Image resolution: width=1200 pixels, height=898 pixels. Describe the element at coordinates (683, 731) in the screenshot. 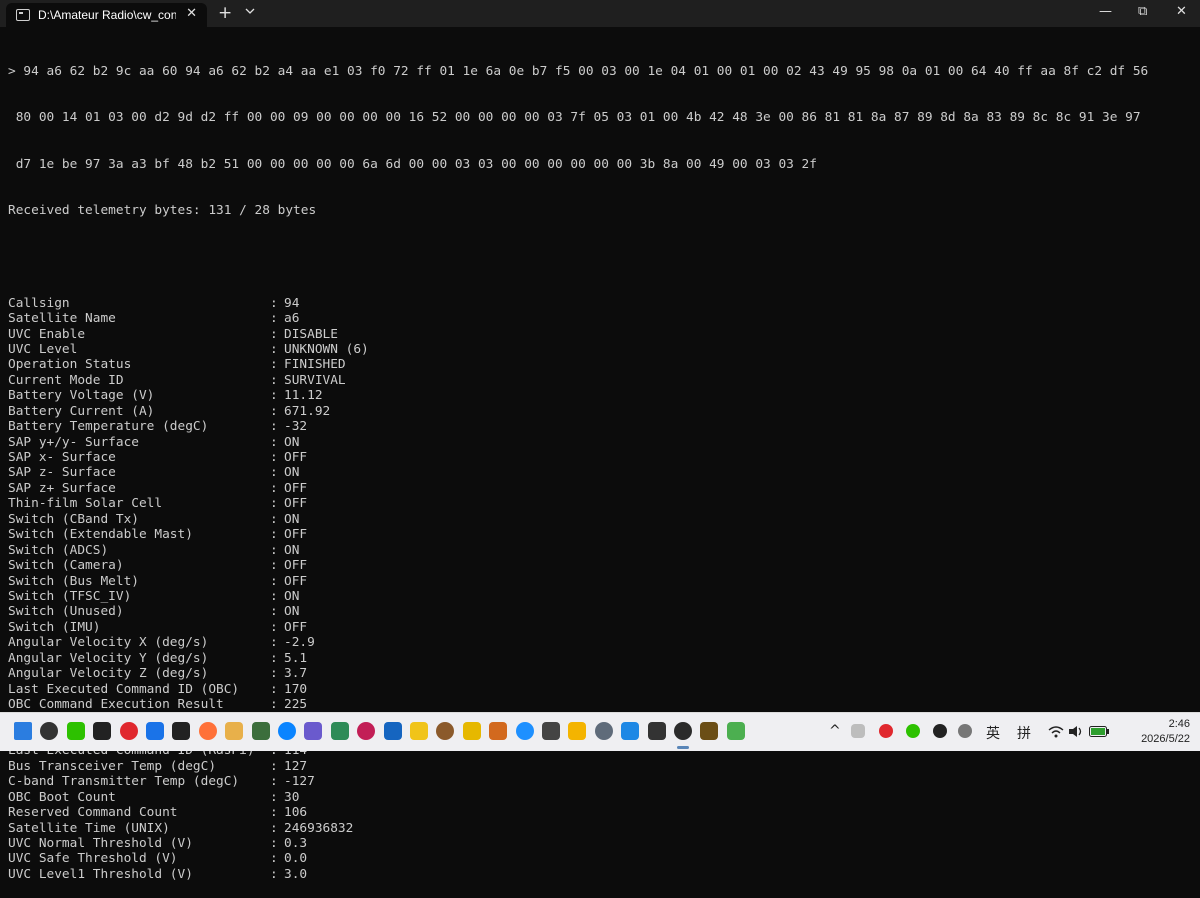

I see `terminal-icon` at that location.